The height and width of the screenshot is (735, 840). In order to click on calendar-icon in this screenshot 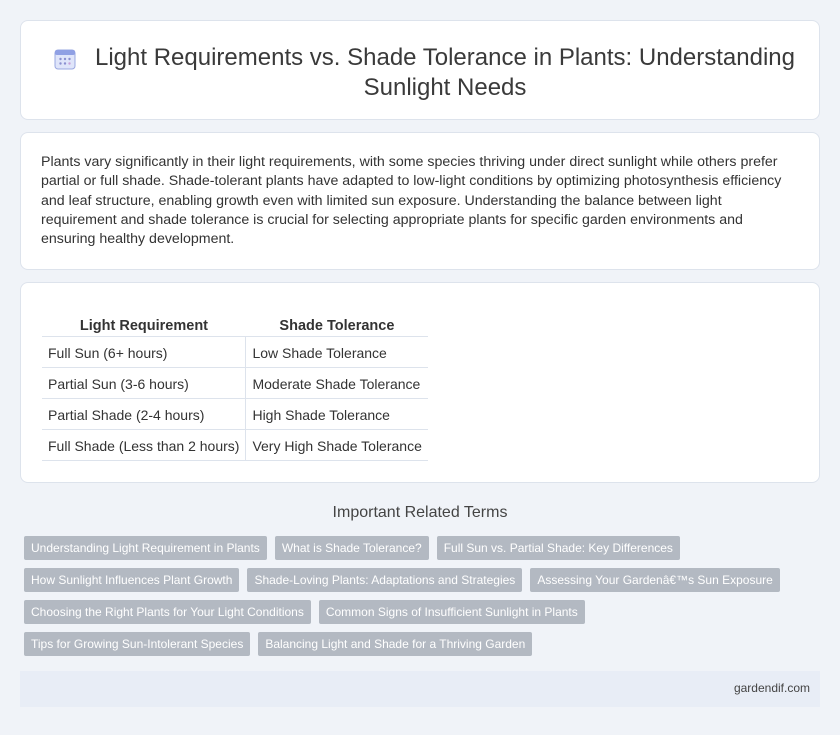, I will do `click(65, 59)`.